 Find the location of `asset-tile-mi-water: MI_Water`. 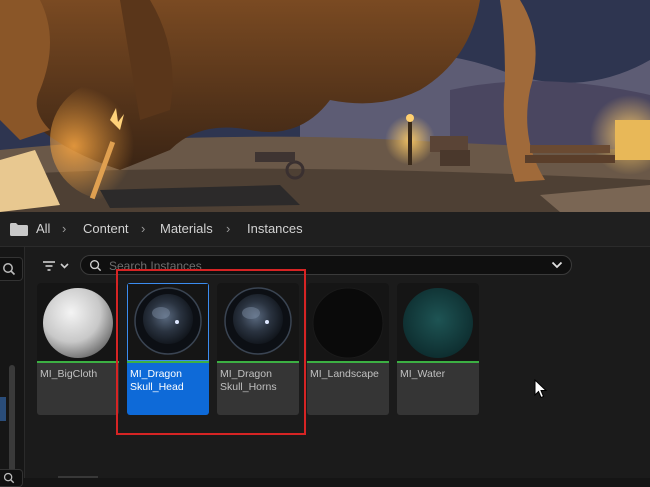

asset-tile-mi-water: MI_Water is located at coordinates (438, 349).